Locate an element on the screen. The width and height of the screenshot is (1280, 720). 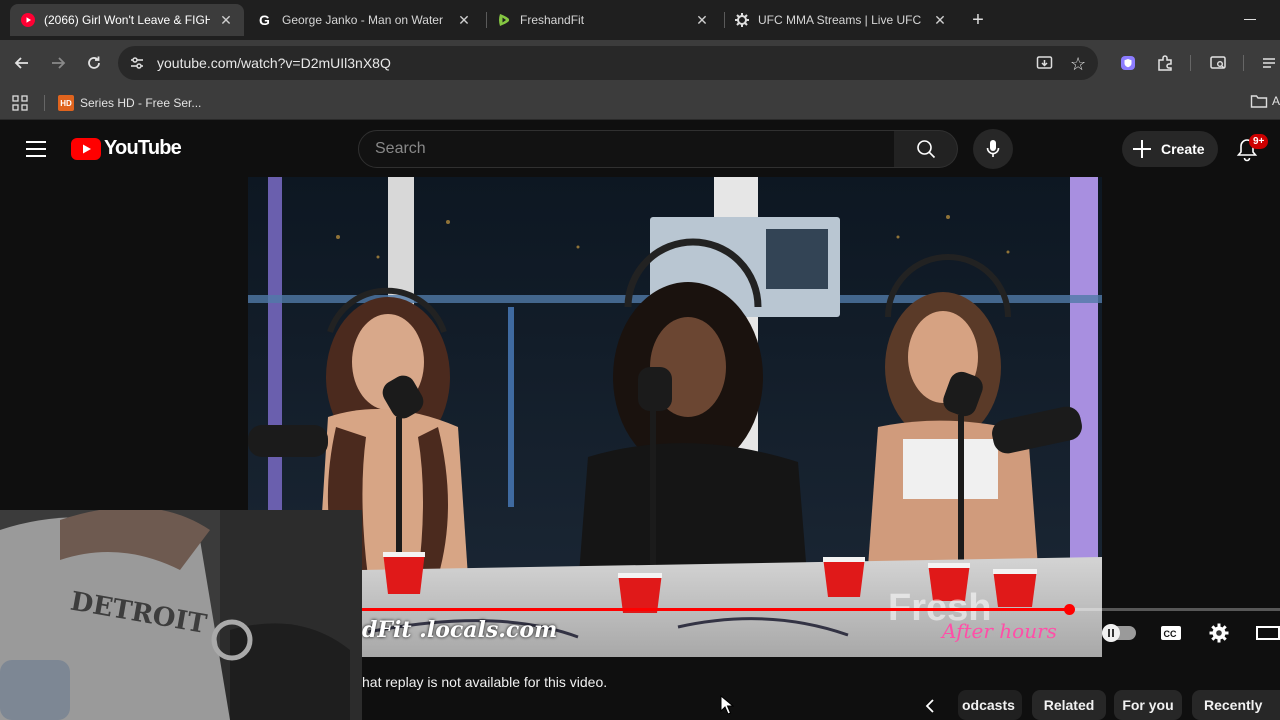
youtube-header: YouTube Search Create 9+ is located at coordinates (640, 148).